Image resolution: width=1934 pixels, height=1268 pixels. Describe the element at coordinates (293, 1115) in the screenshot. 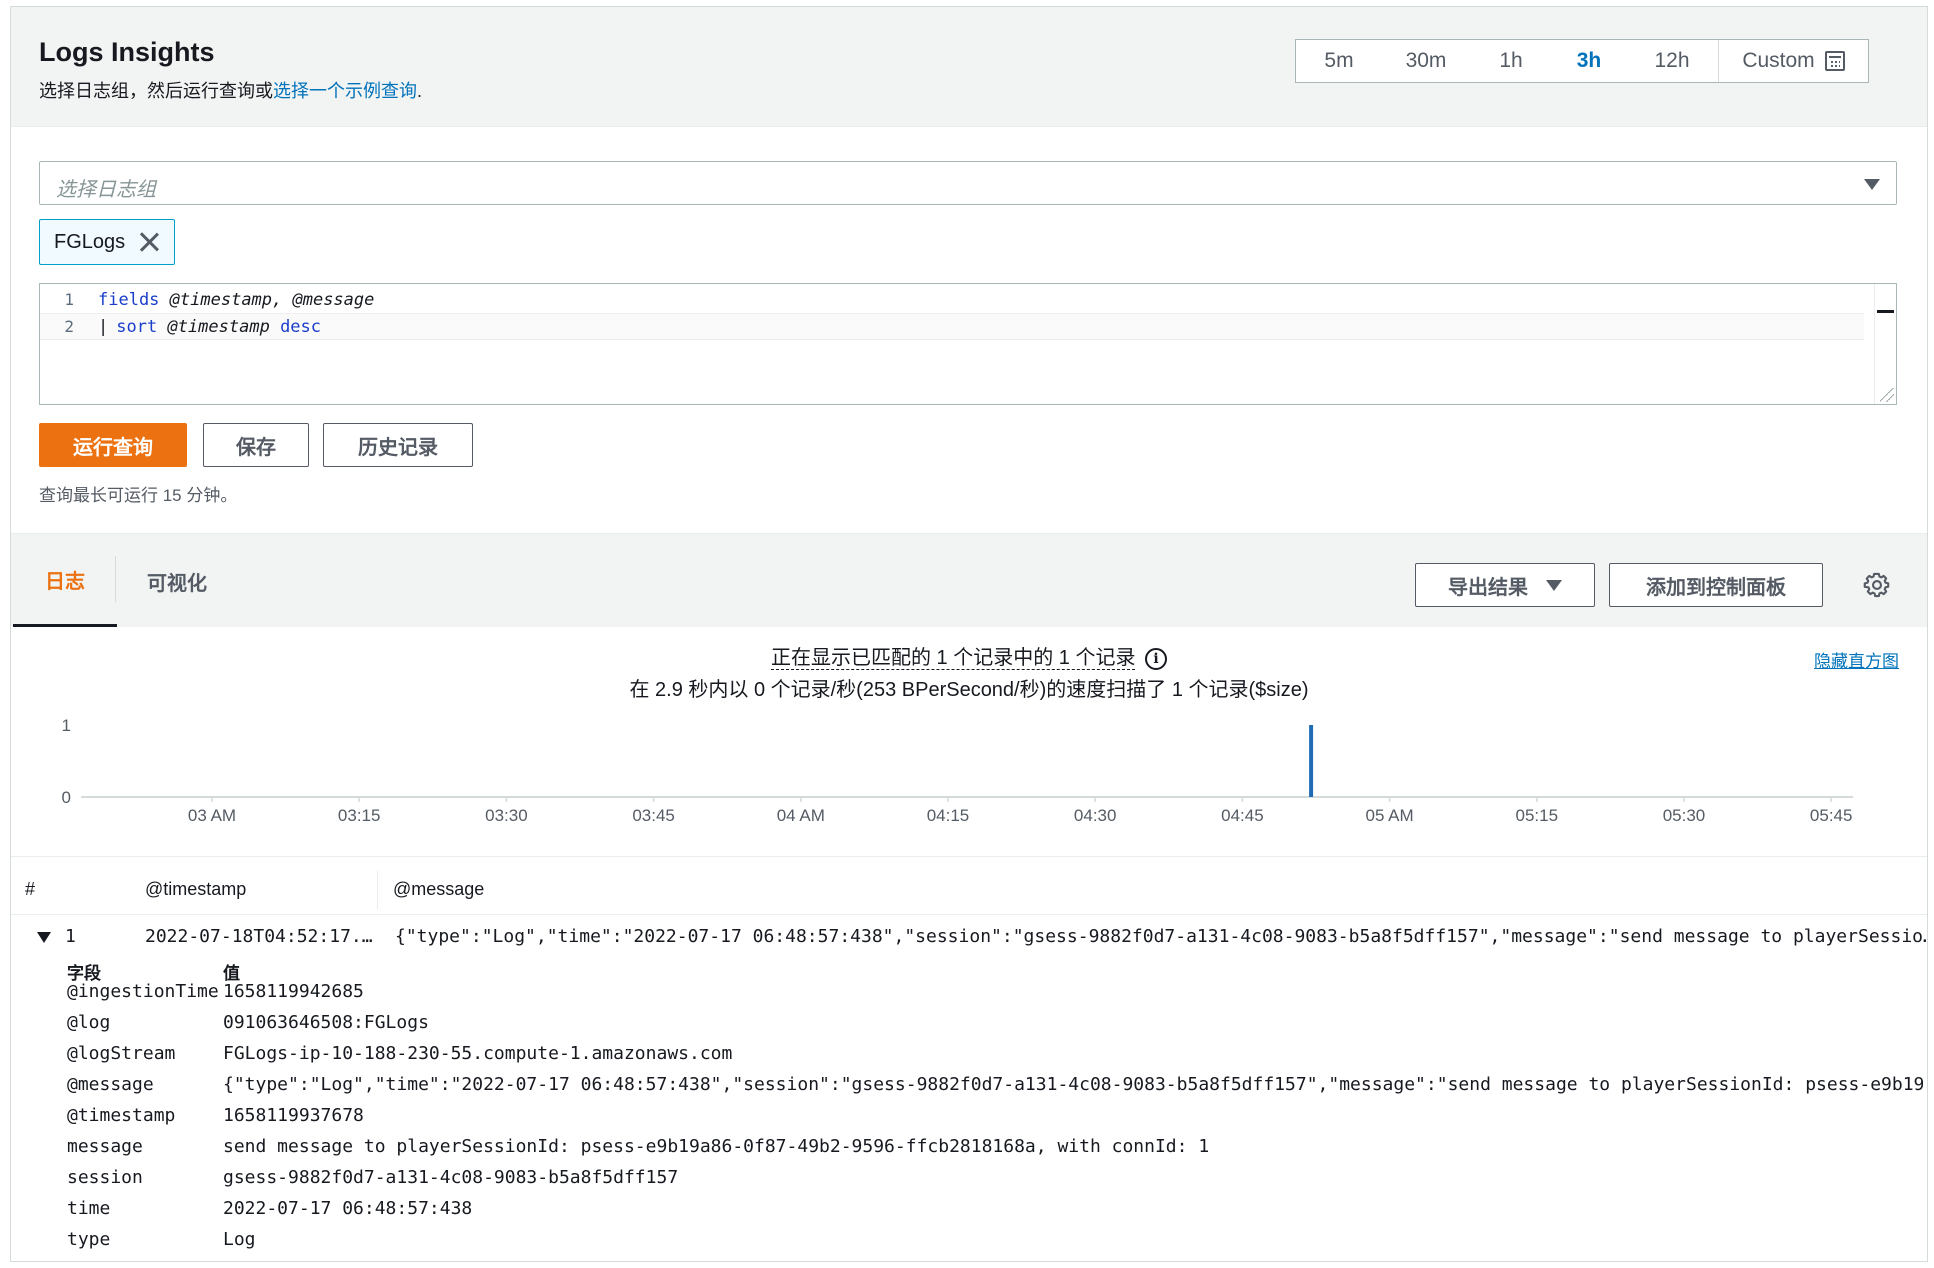

I see `detail-field-value: 1658119937678` at that location.